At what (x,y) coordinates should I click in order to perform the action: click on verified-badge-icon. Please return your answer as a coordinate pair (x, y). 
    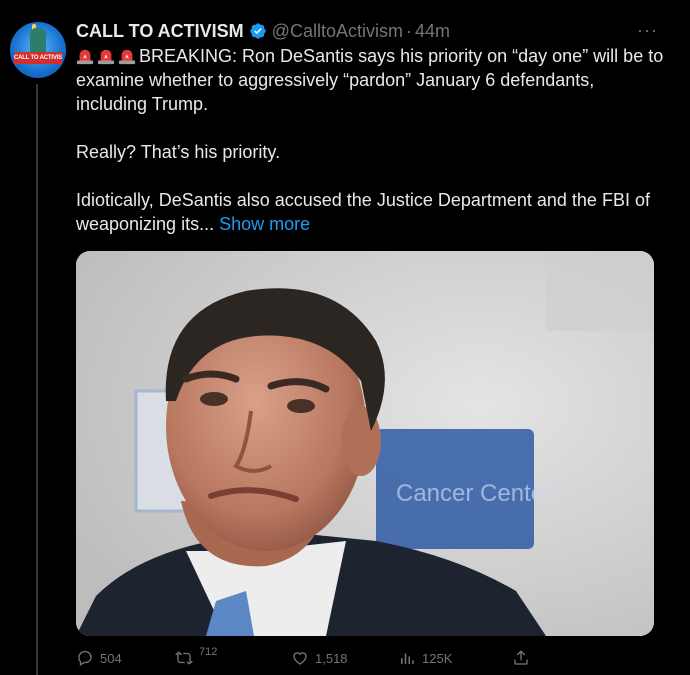
    Looking at the image, I should click on (257, 31).